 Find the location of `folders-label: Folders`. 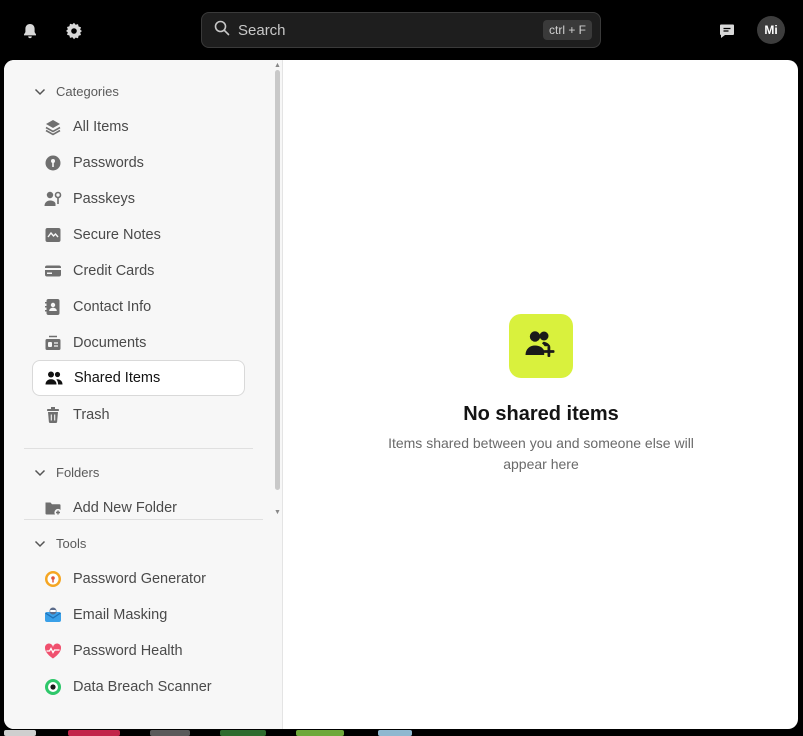

folders-label: Folders is located at coordinates (78, 472).